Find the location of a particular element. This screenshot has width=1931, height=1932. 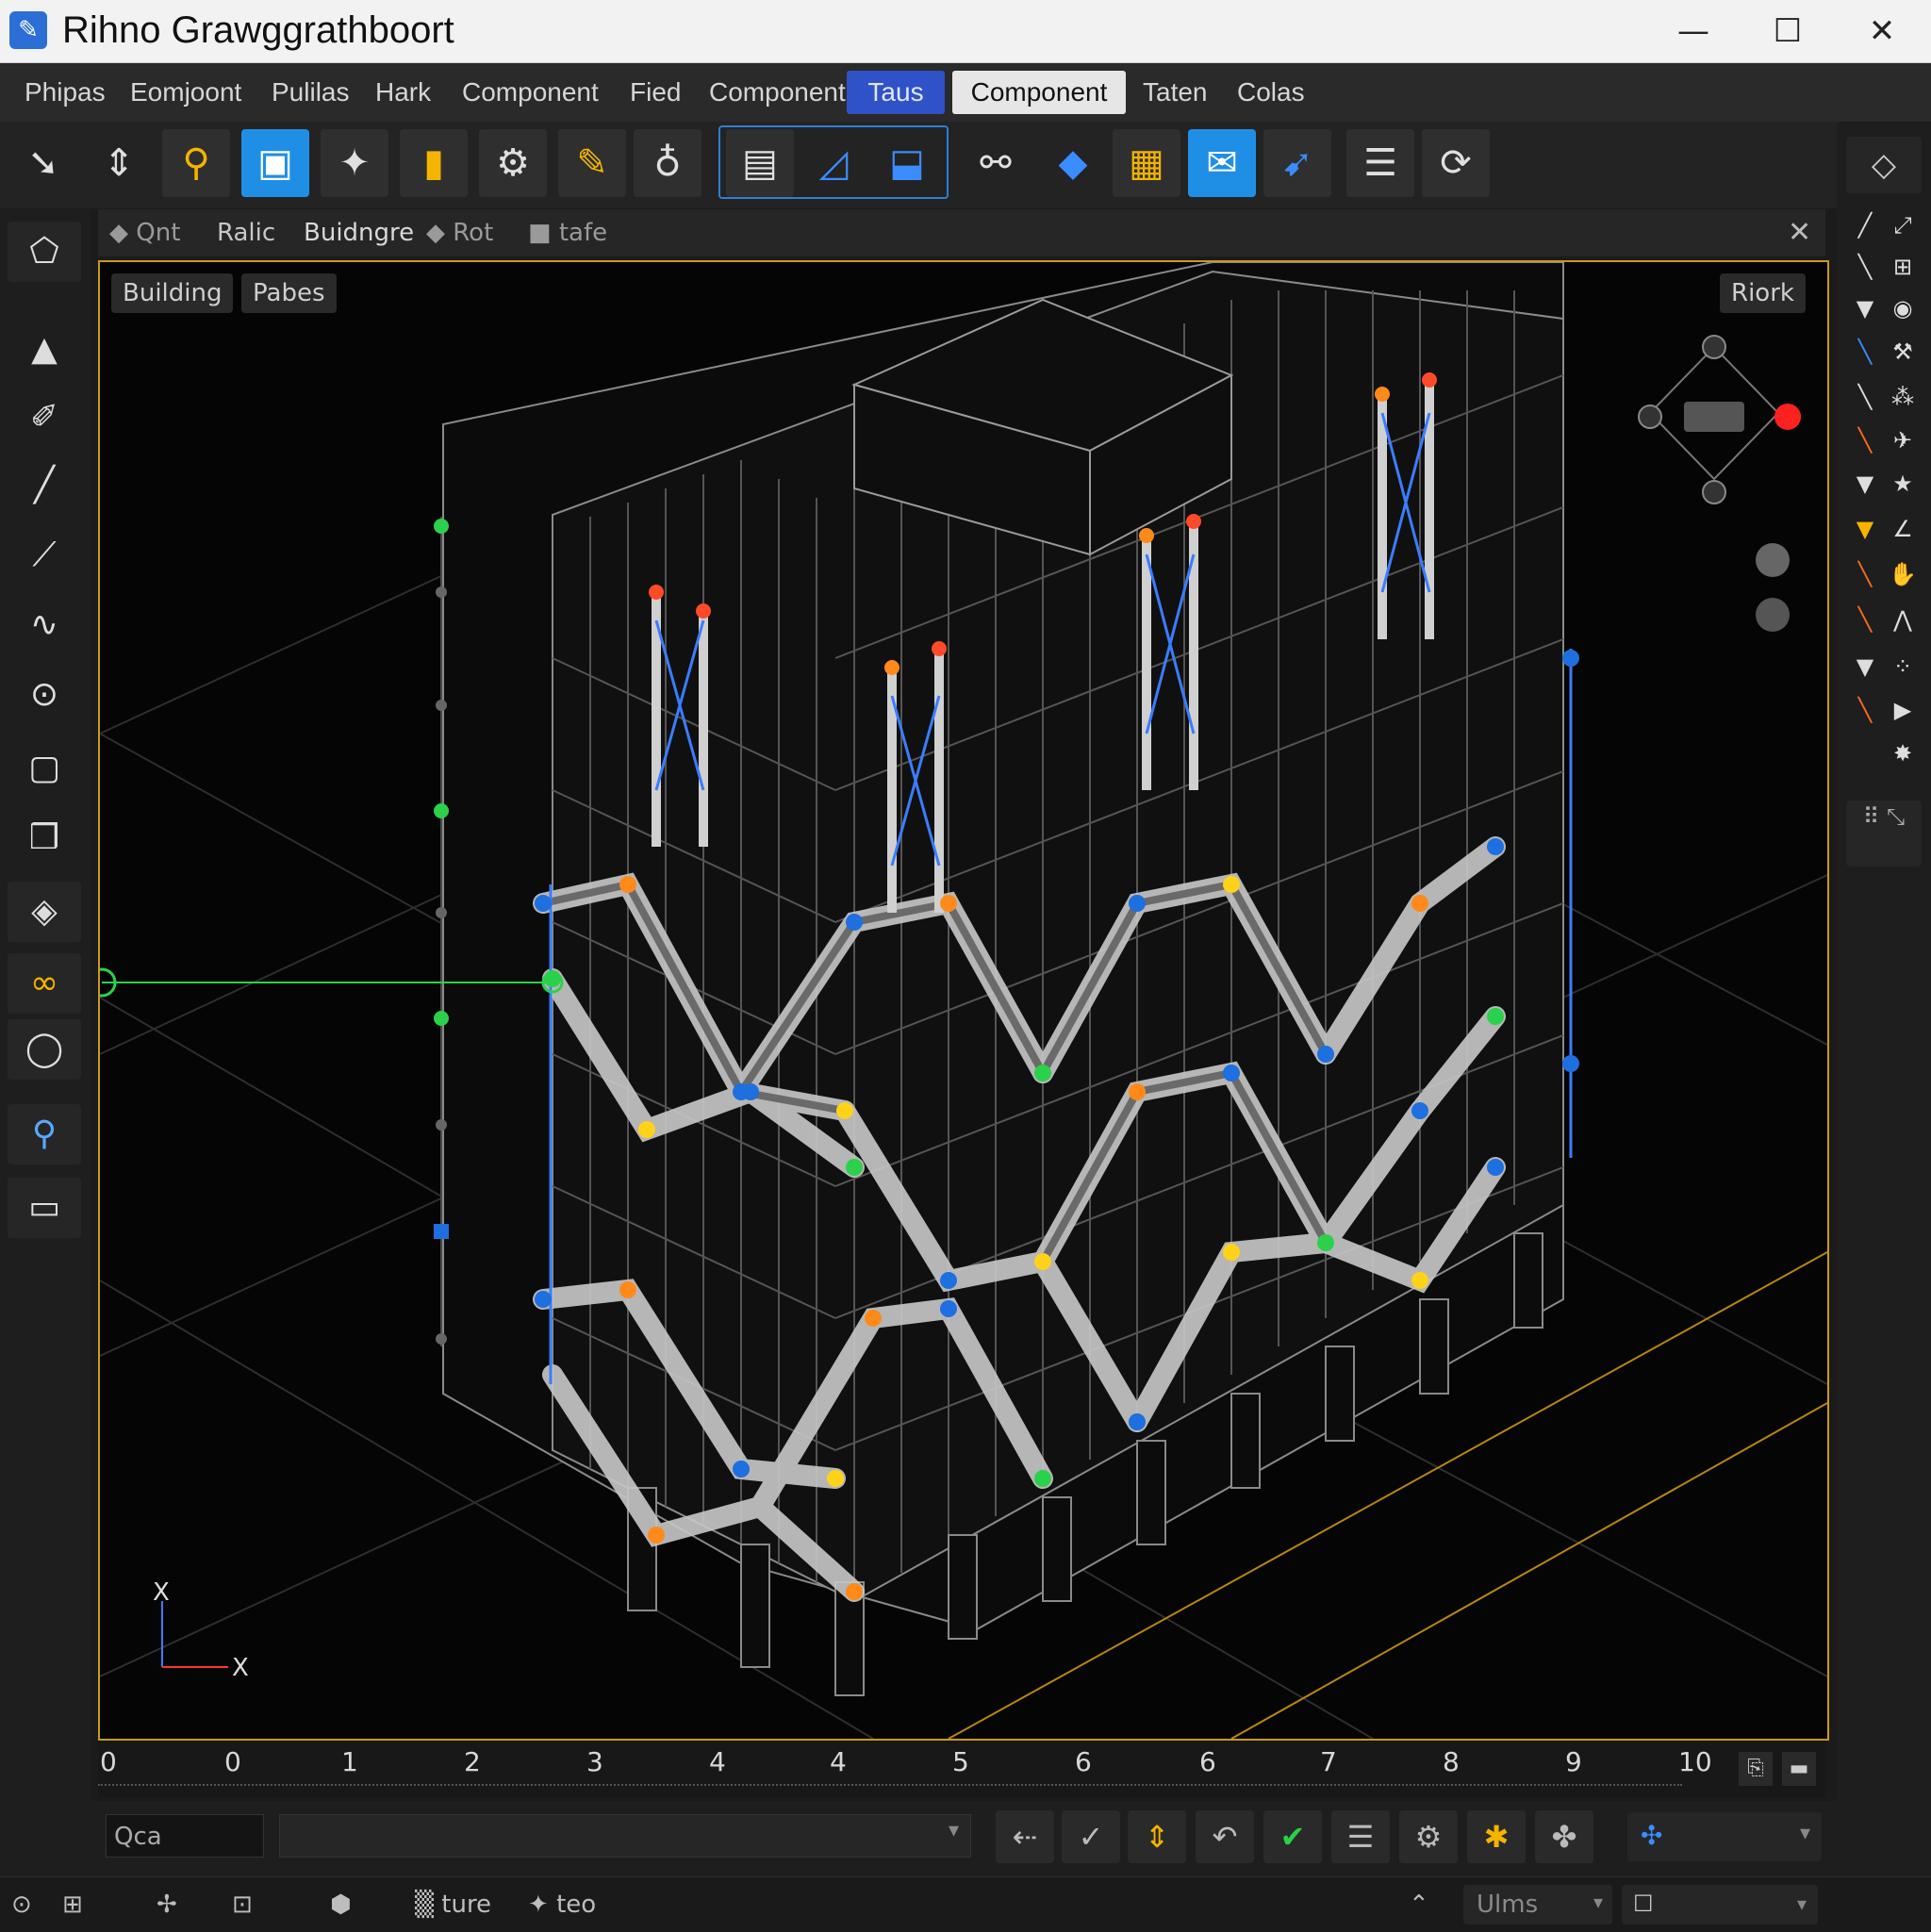

star-r7-icon: ★ is located at coordinates (1903, 484).